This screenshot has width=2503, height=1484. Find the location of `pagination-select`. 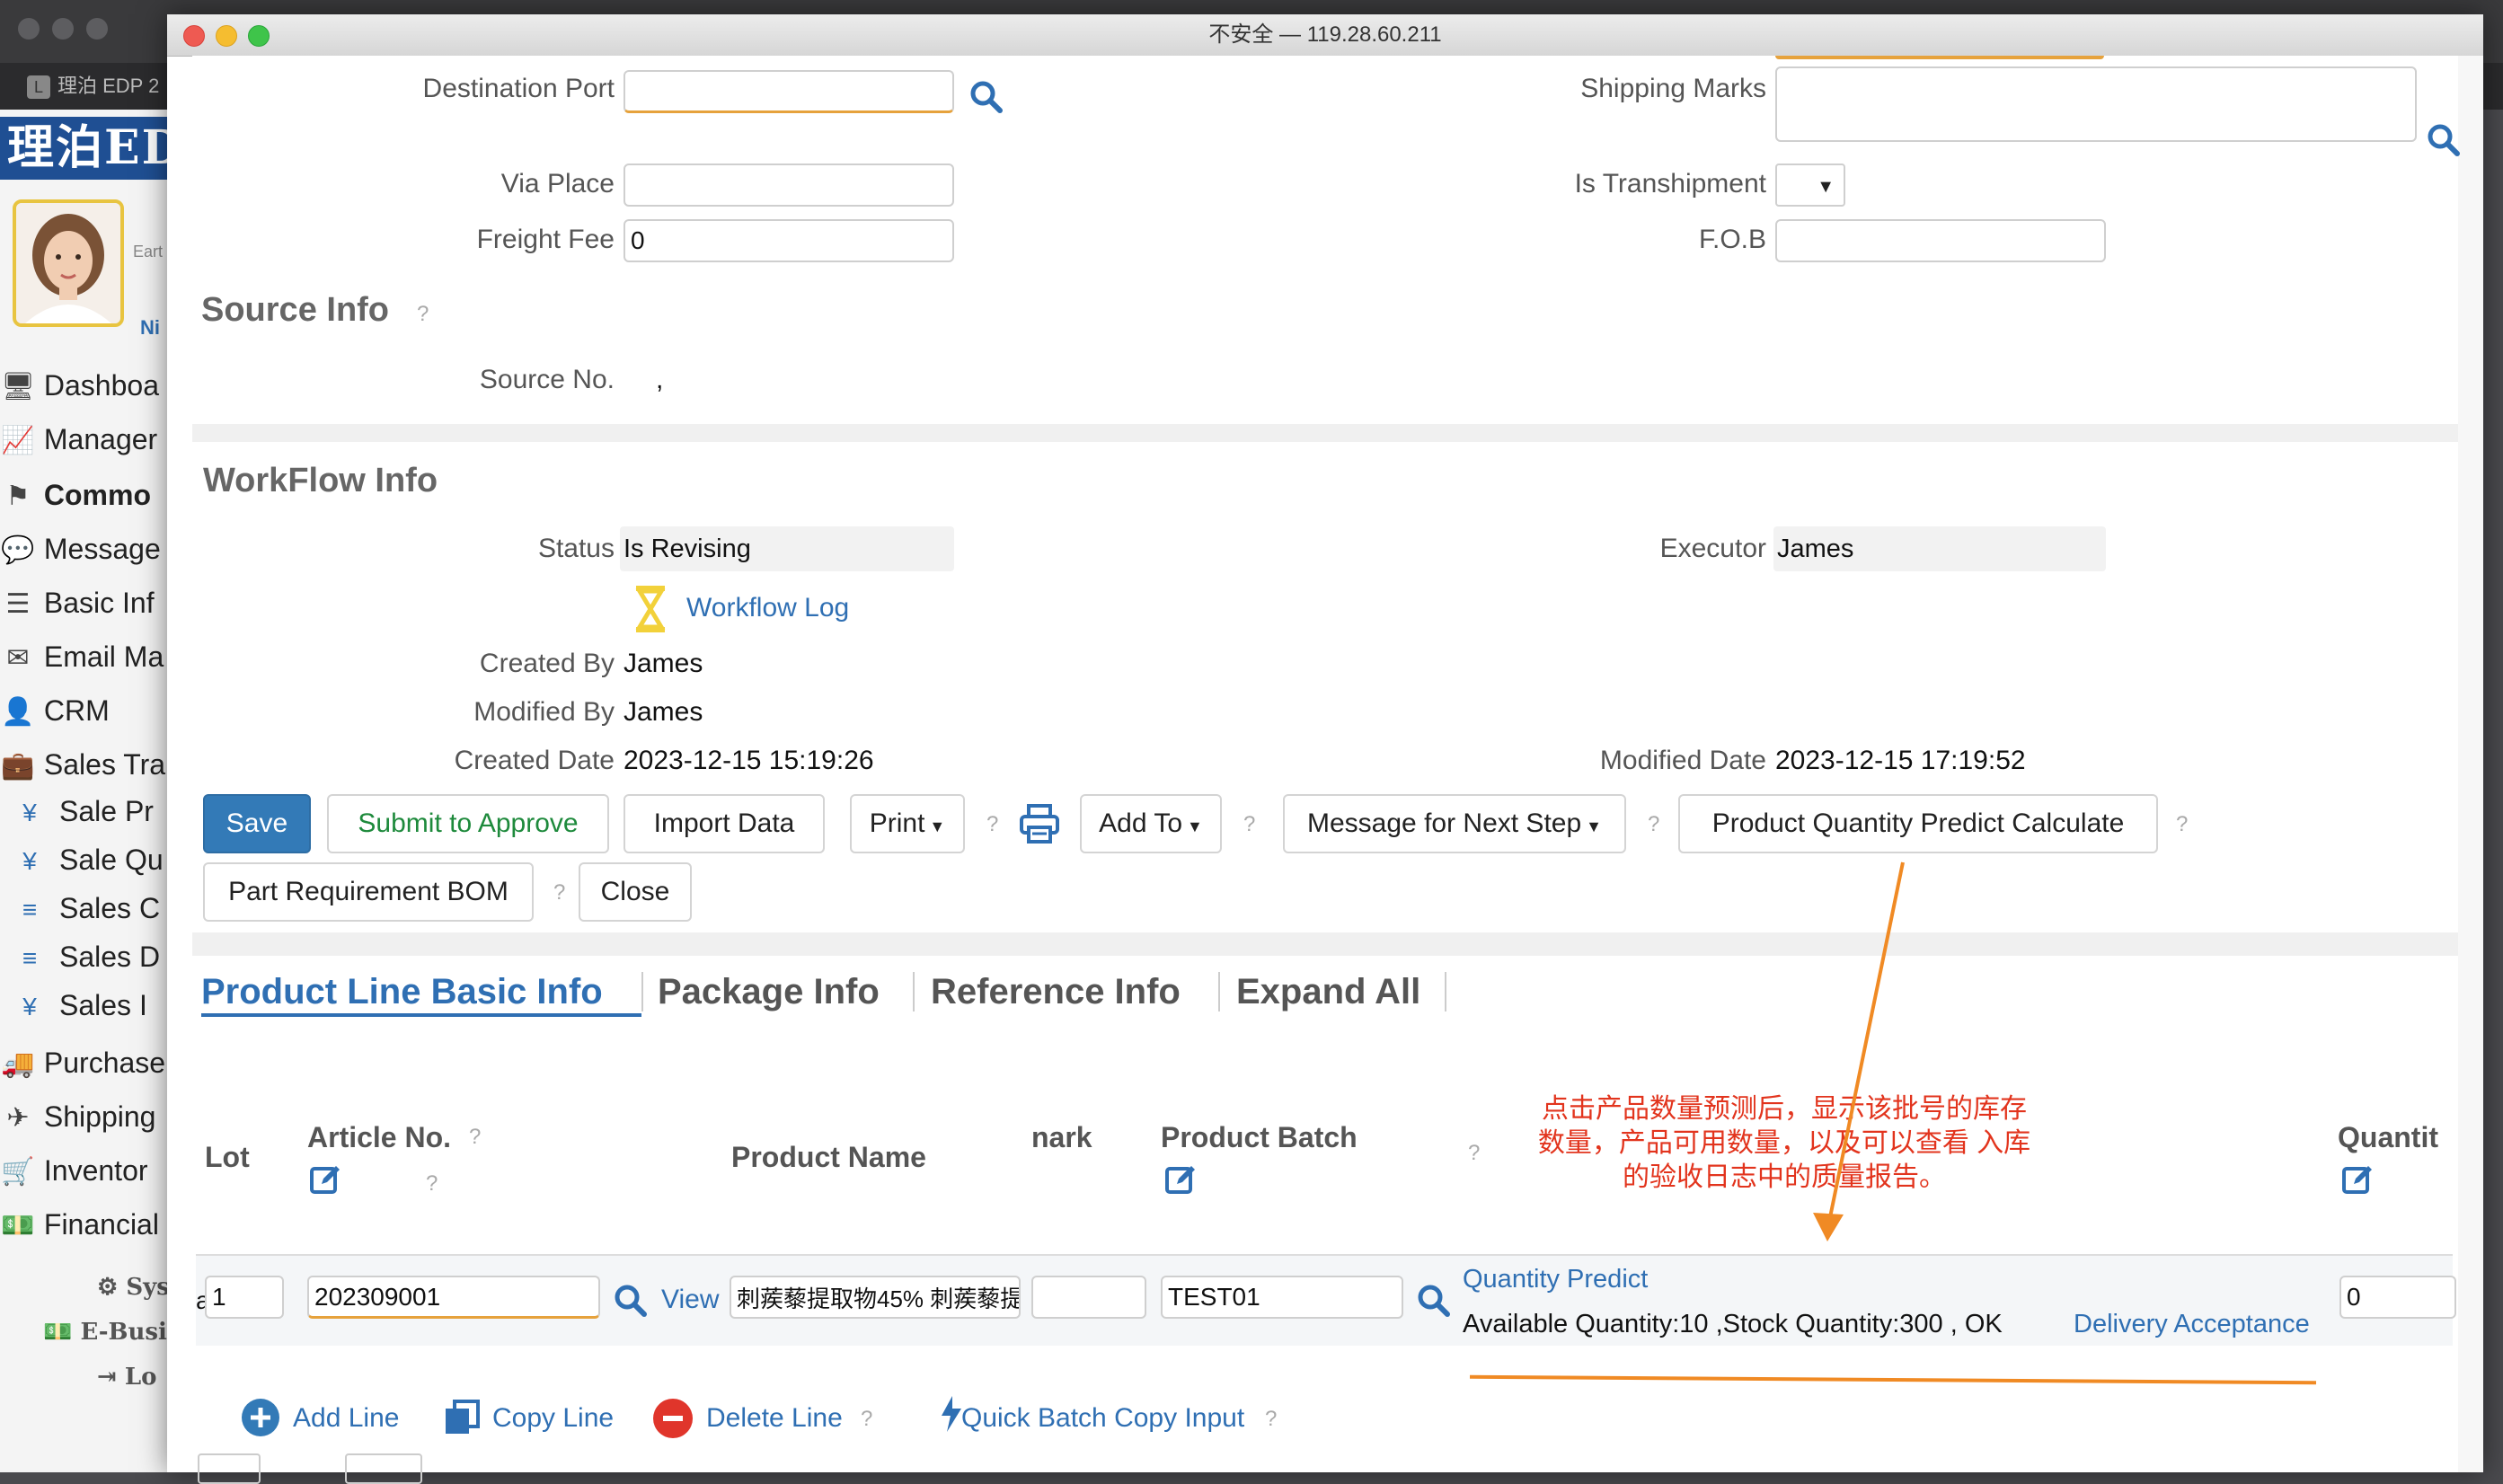

pagination-select is located at coordinates (230, 1468).